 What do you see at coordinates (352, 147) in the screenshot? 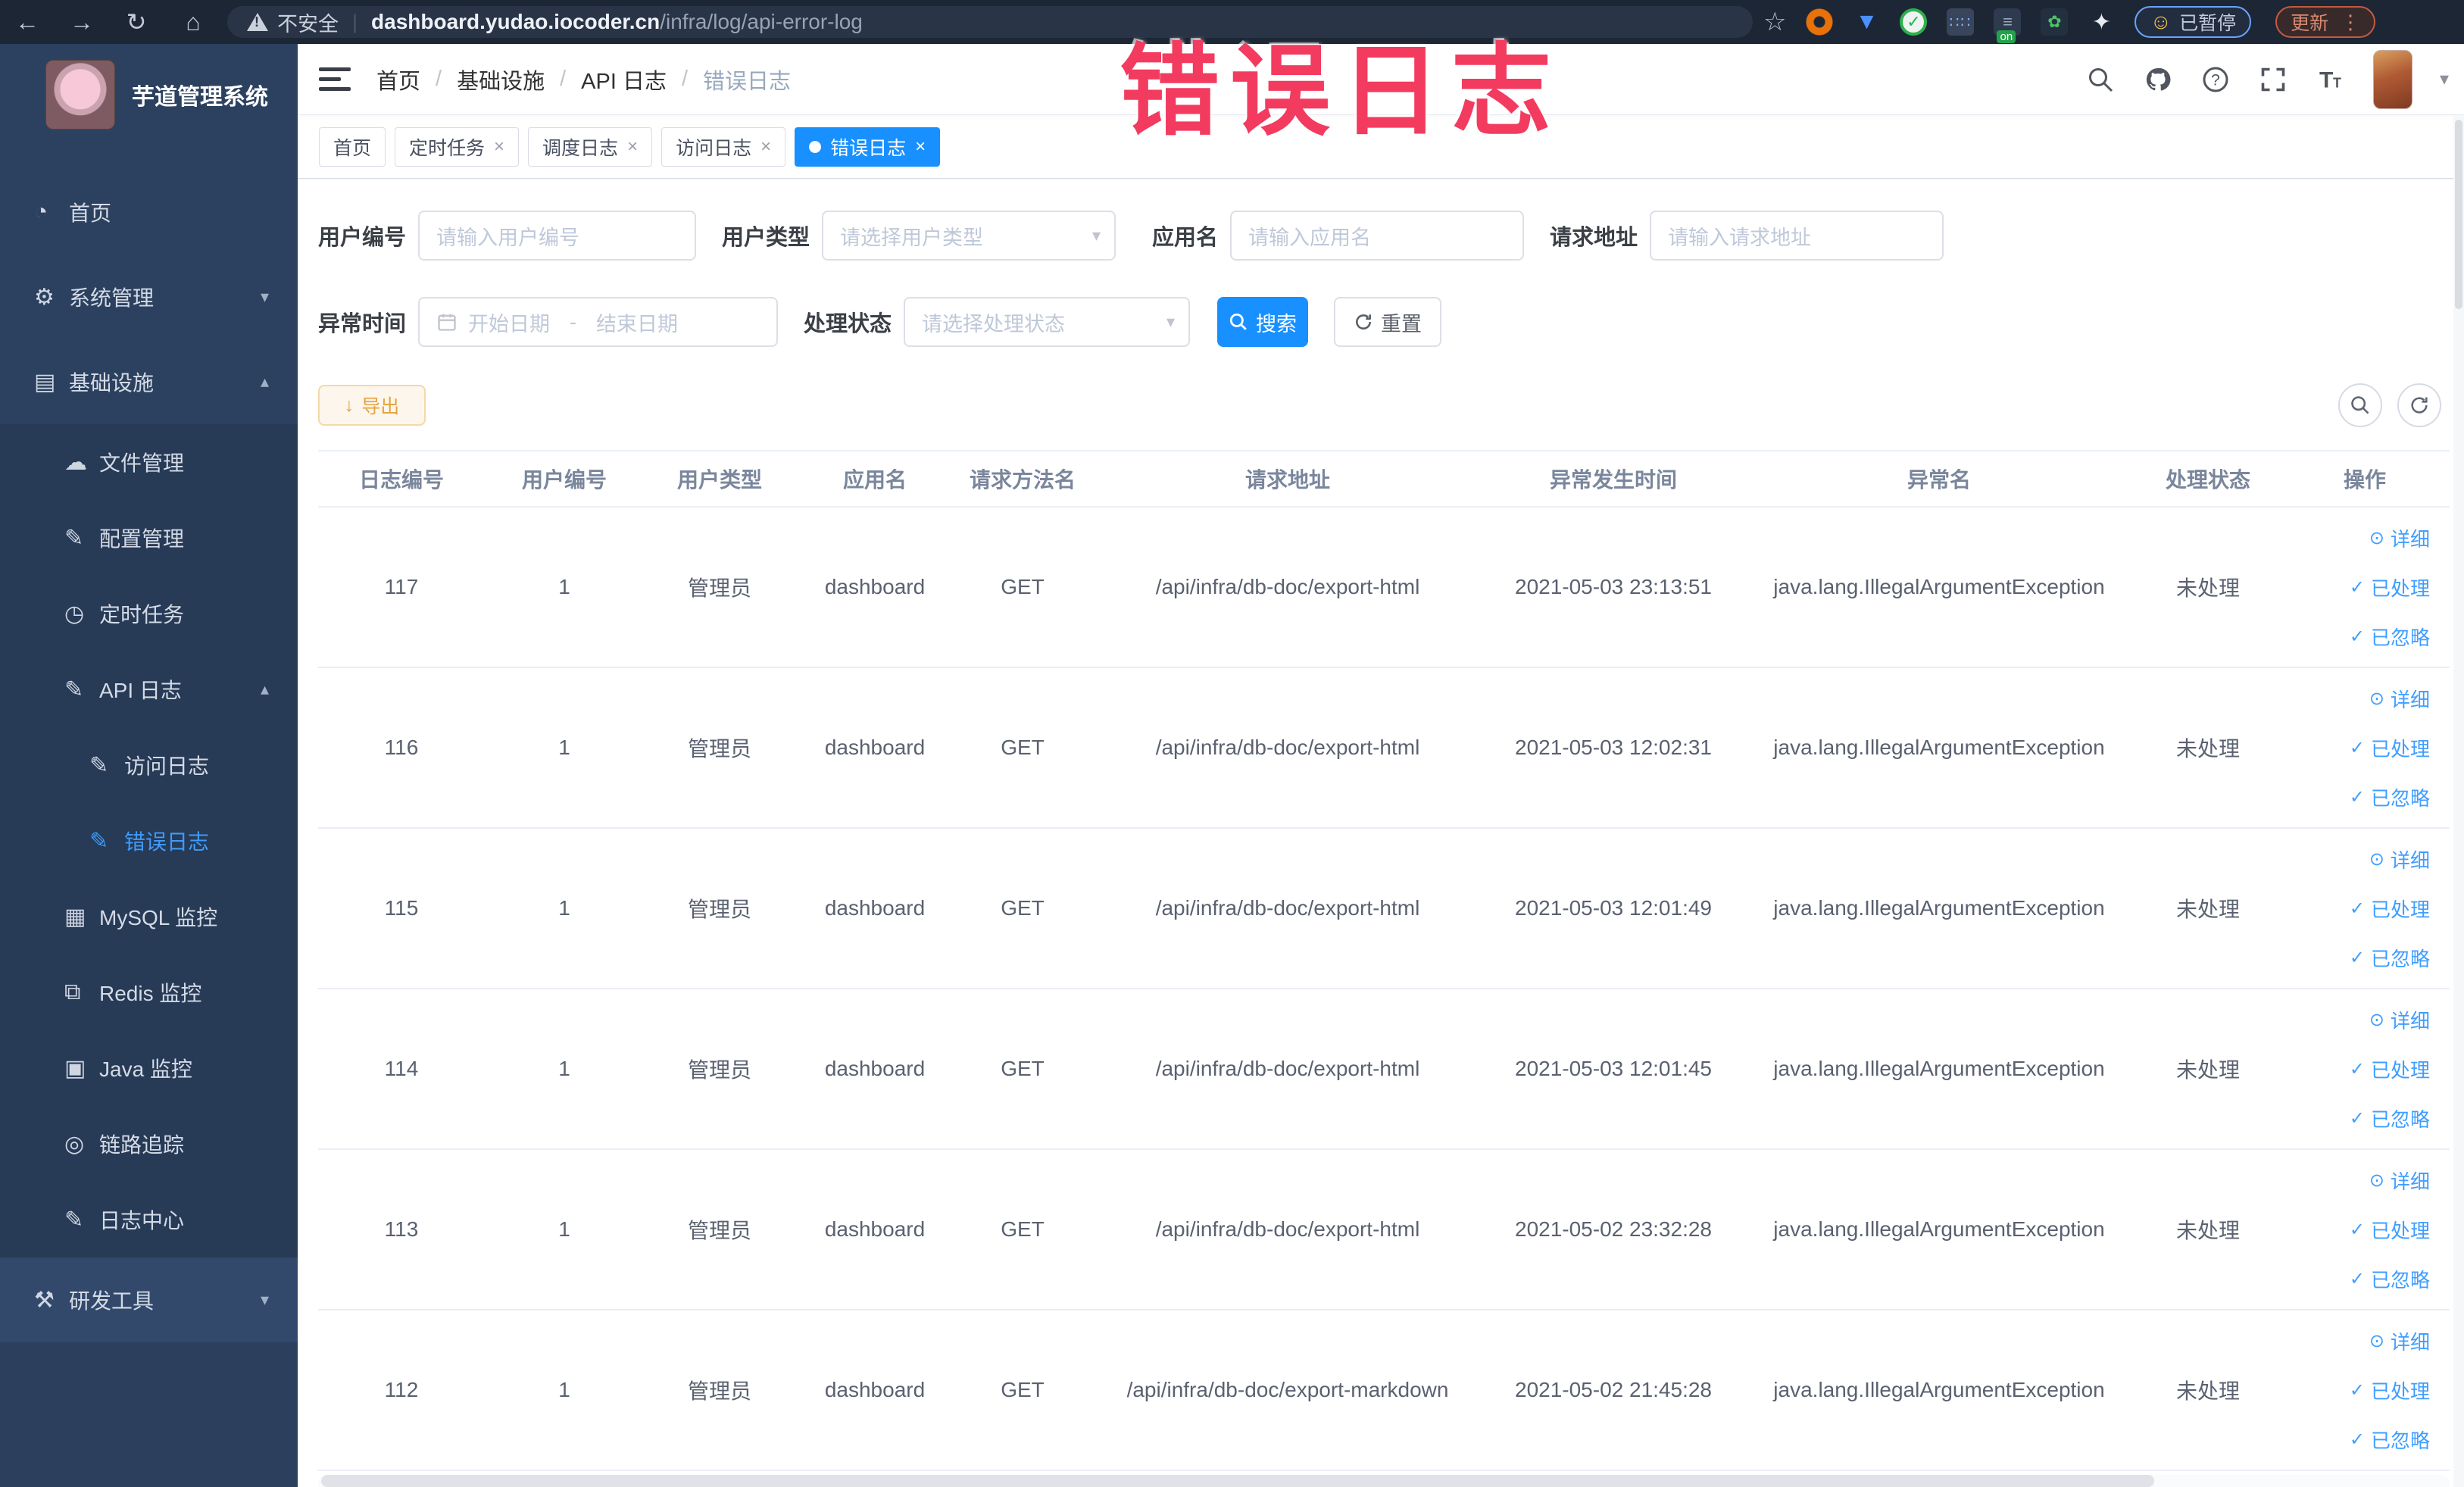
I see `tab-首页: 首页` at bounding box center [352, 147].